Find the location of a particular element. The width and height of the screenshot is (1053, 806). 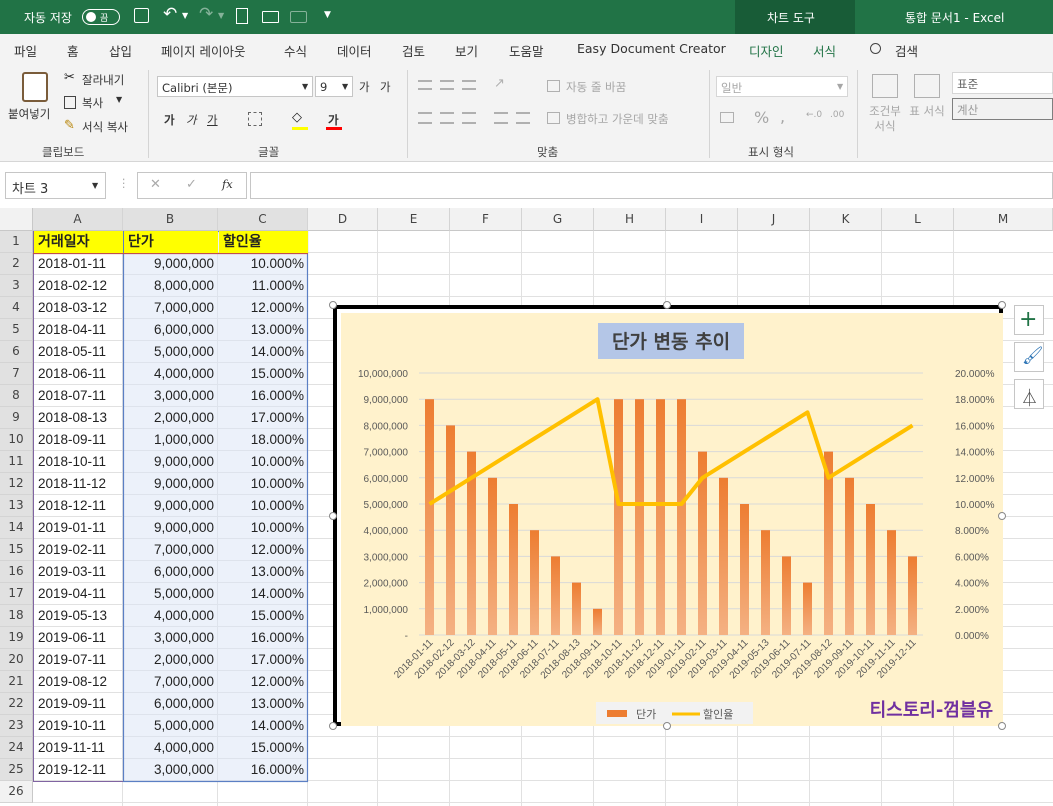

date-cell: 2019-04-11 is located at coordinates (78, 594).